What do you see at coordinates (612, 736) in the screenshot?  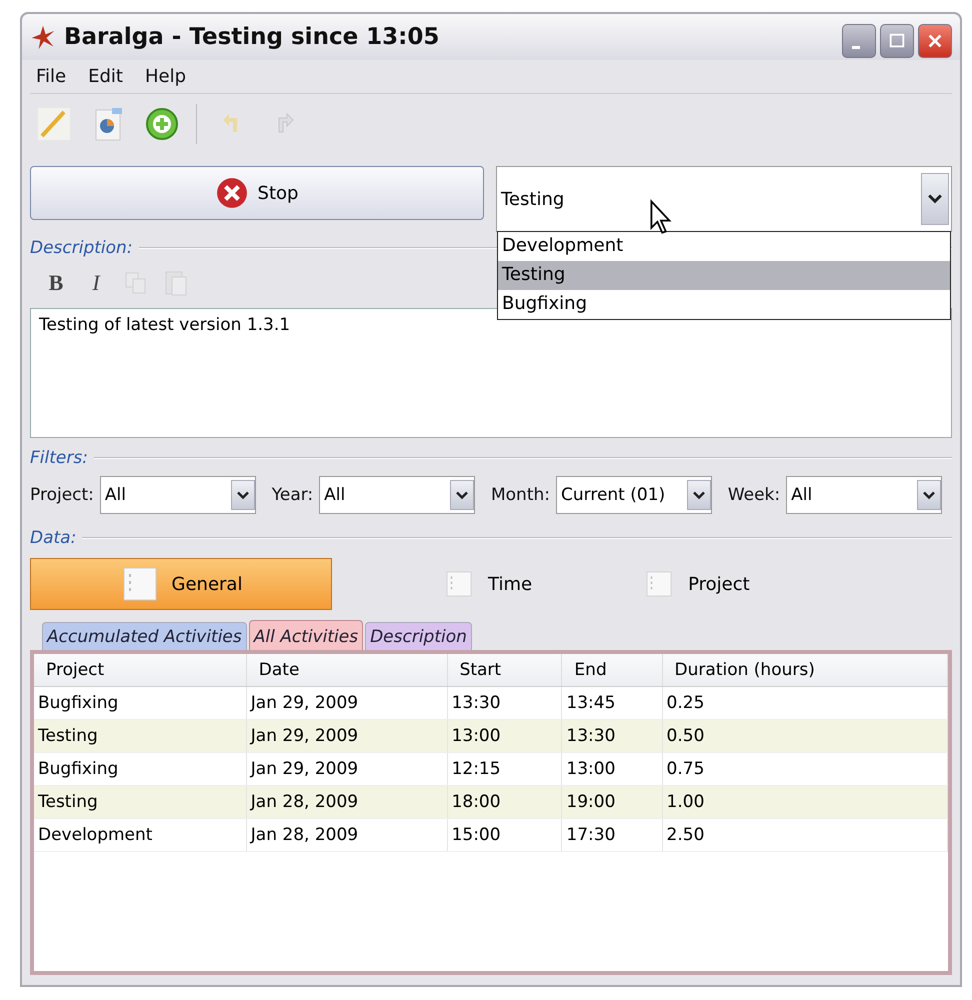 I see `table-cell: 13:30` at bounding box center [612, 736].